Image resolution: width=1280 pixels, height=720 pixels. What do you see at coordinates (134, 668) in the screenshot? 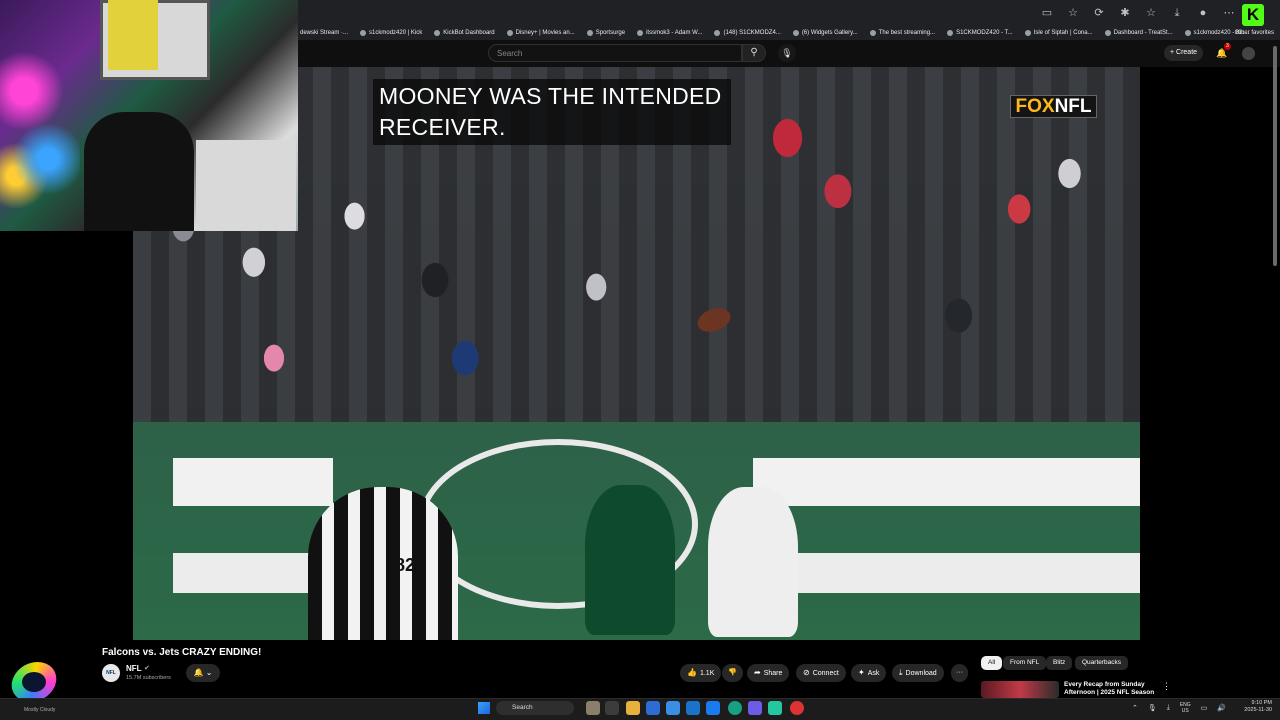
I see `channel-name: NFL` at bounding box center [134, 668].